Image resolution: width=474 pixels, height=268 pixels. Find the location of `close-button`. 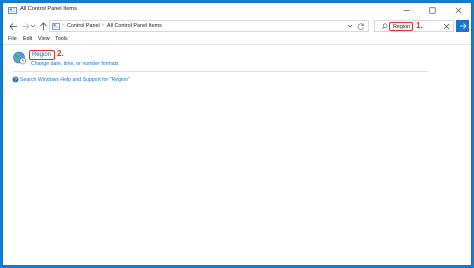

close-button is located at coordinates (458, 10).